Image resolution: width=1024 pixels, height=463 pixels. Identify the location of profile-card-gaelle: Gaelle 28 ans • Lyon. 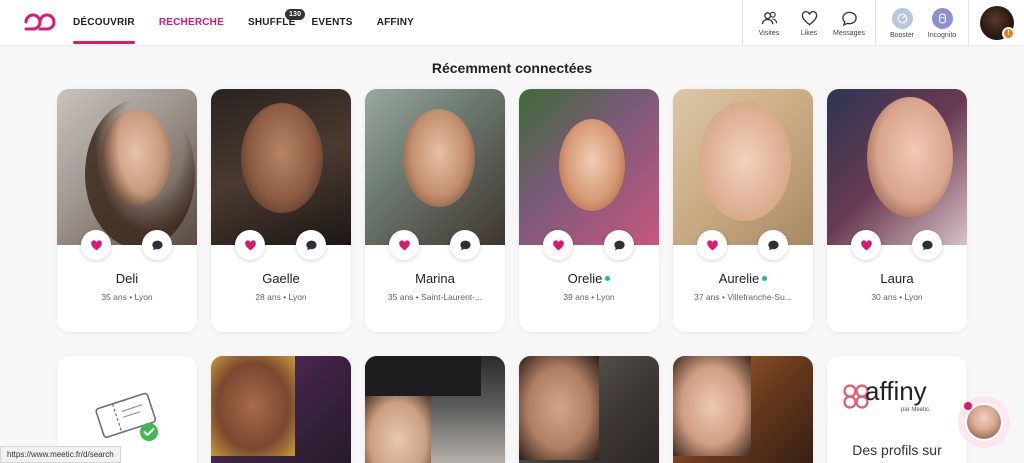
(281, 210).